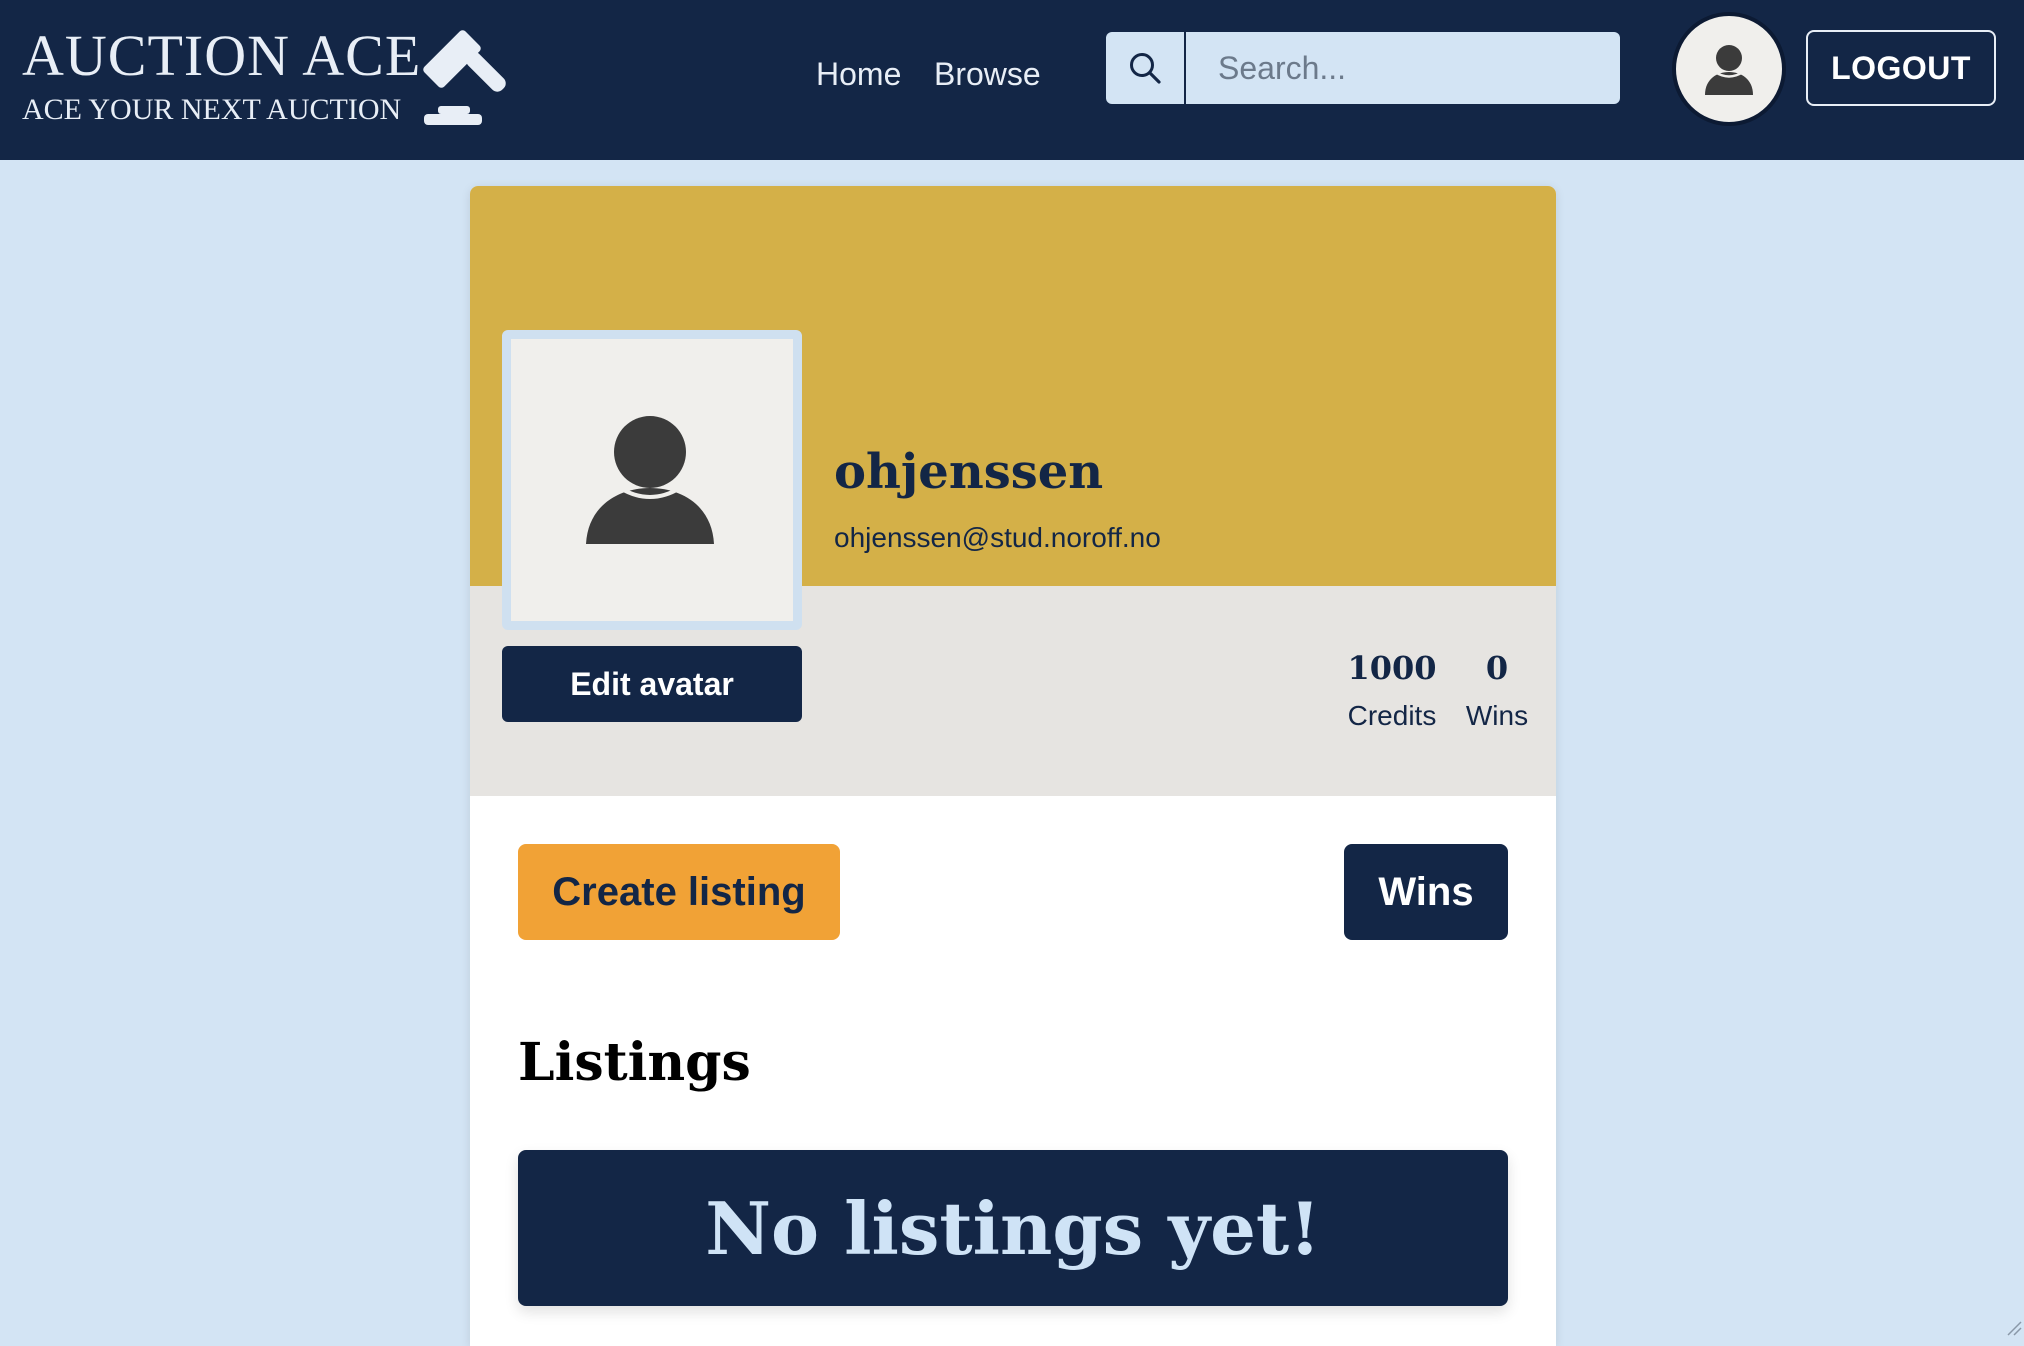  What do you see at coordinates (464, 77) in the screenshot?
I see `gavel-icon` at bounding box center [464, 77].